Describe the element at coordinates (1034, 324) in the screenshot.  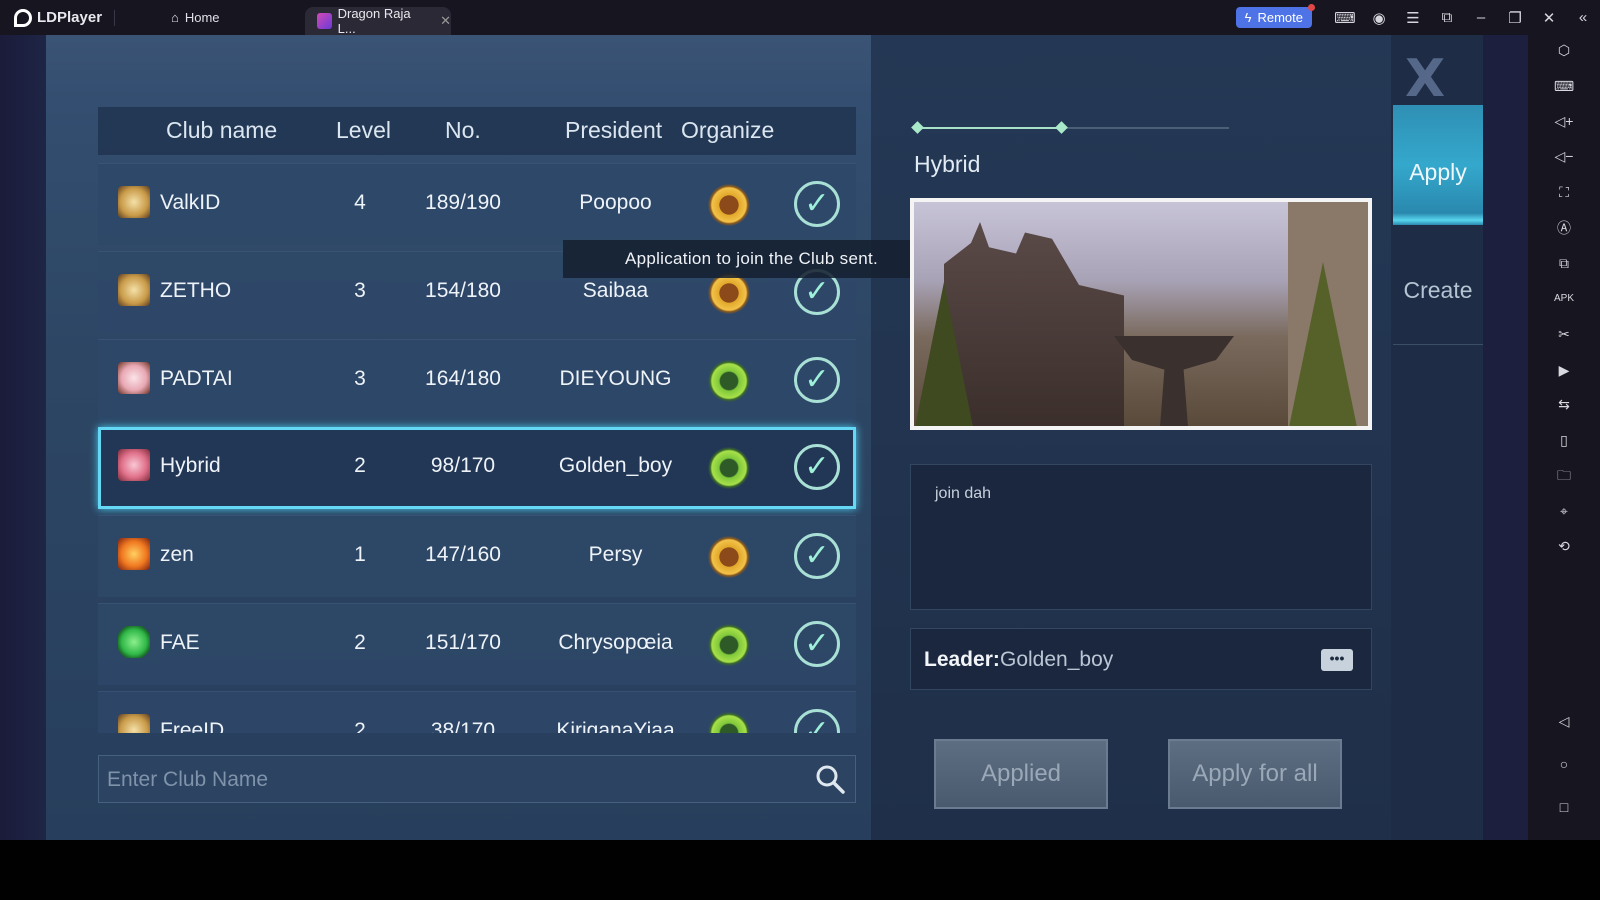
I see `castle-scene` at that location.